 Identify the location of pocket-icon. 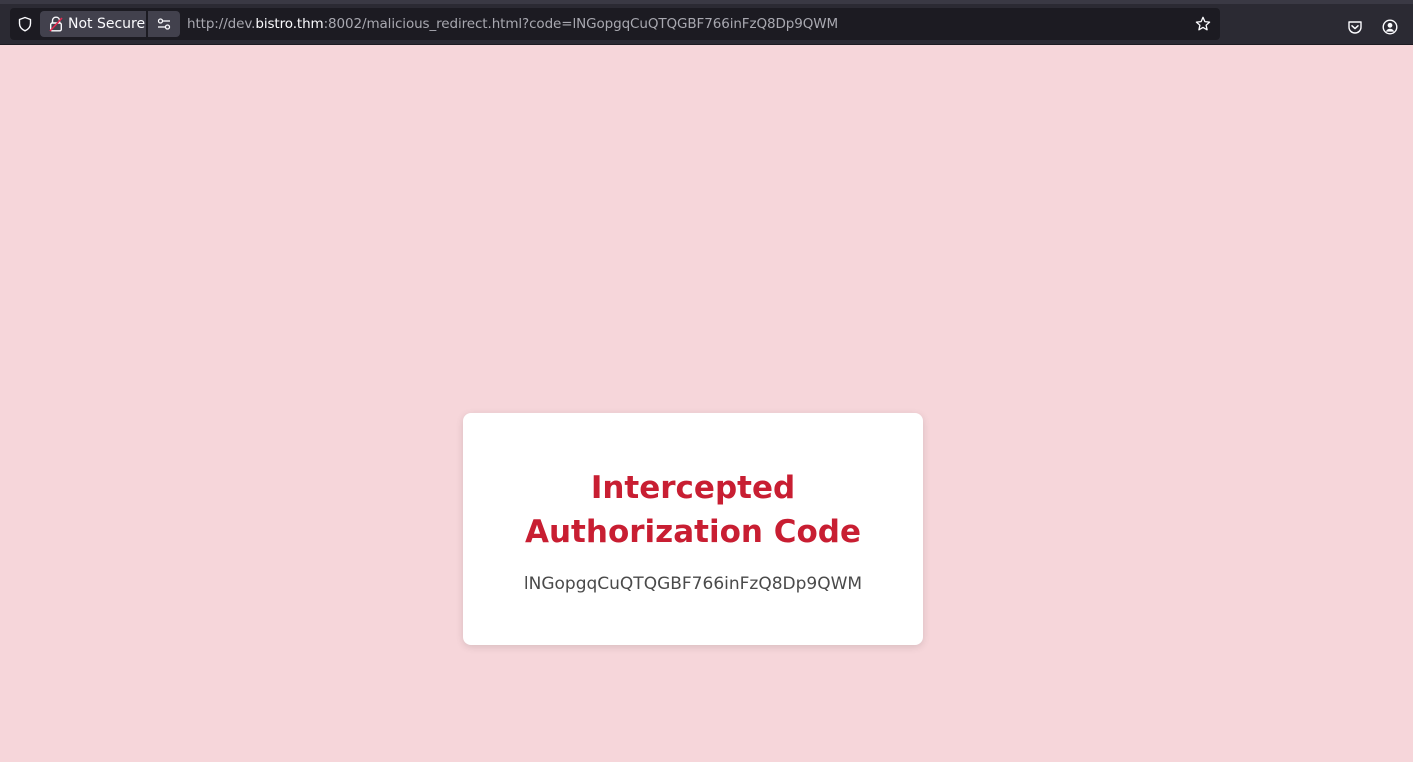
(1355, 27).